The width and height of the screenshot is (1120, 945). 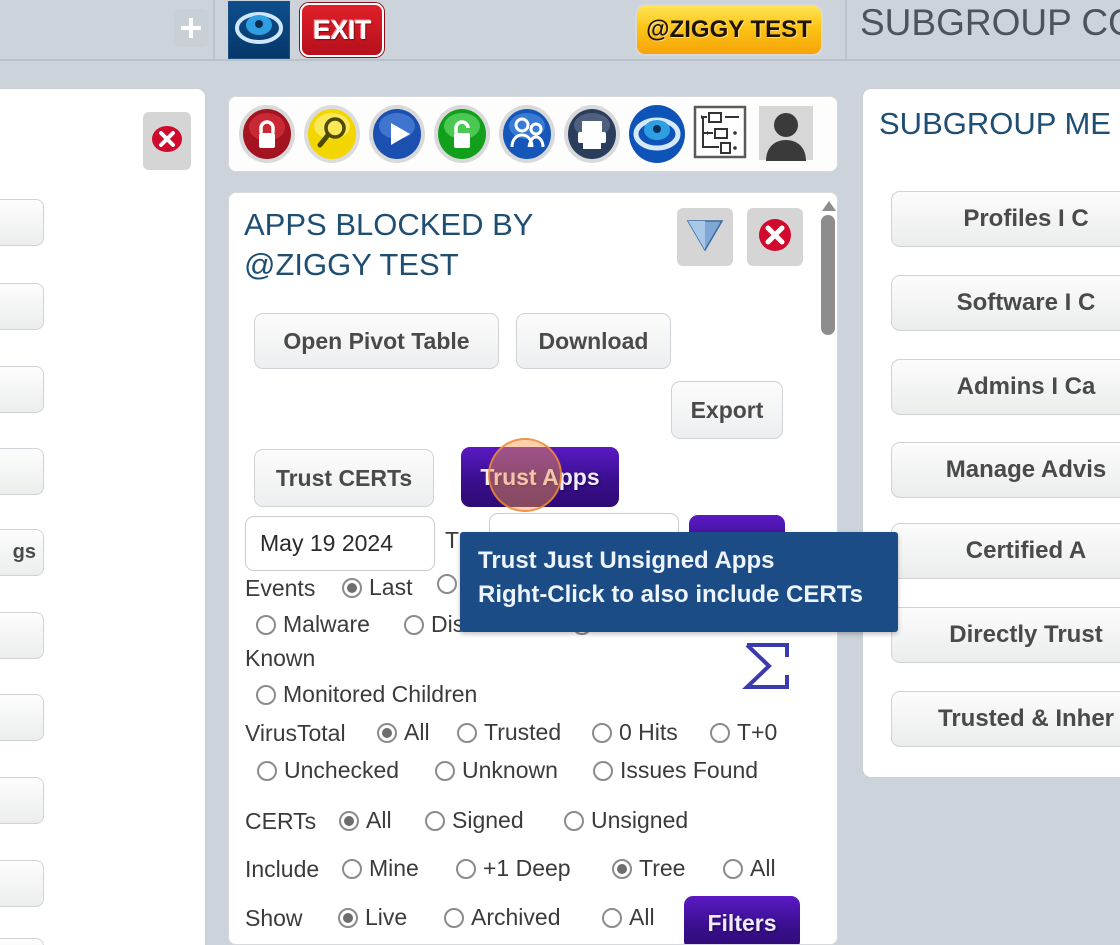 What do you see at coordinates (22, 552) in the screenshot?
I see `sidebar-item-5: gs` at bounding box center [22, 552].